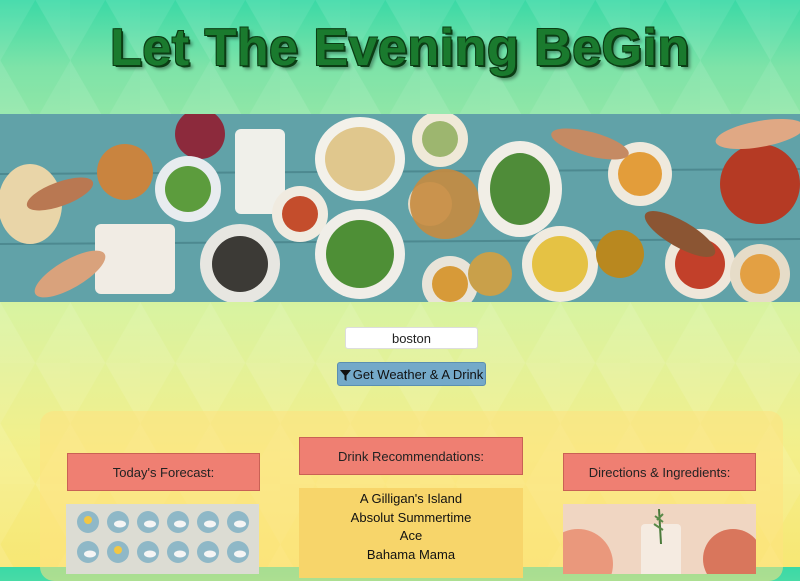 The height and width of the screenshot is (581, 800). I want to click on get-weather-drink-button: Get Weather & A Drink, so click(411, 374).